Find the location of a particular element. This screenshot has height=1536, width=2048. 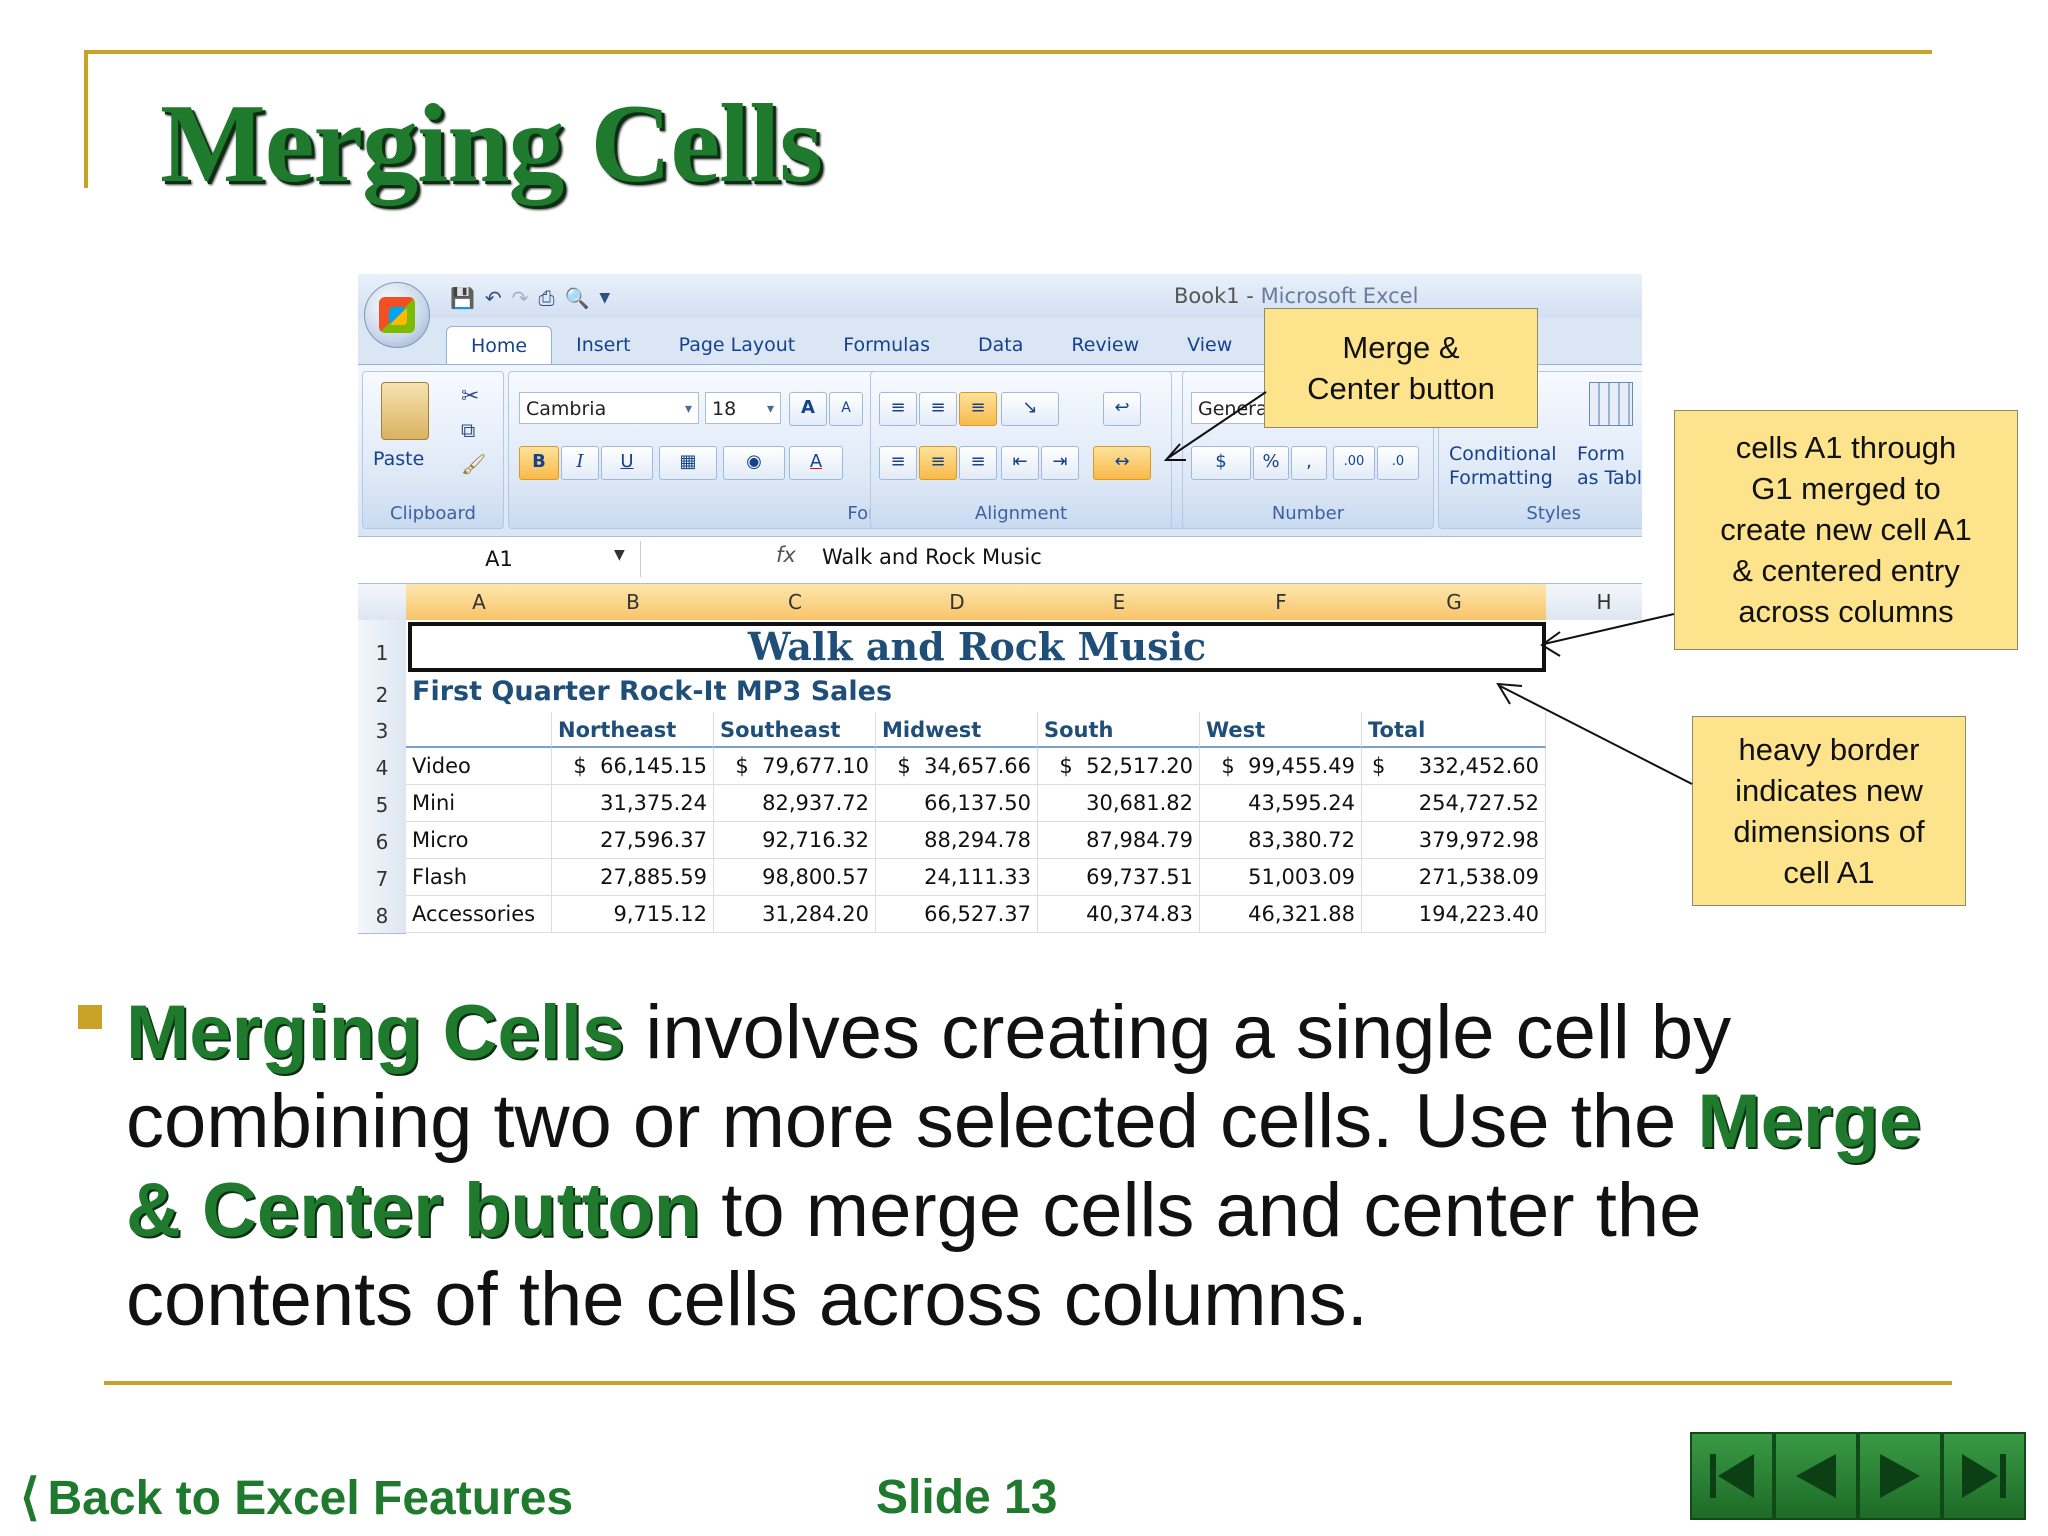

previous-slide-button is located at coordinates (1816, 1476).